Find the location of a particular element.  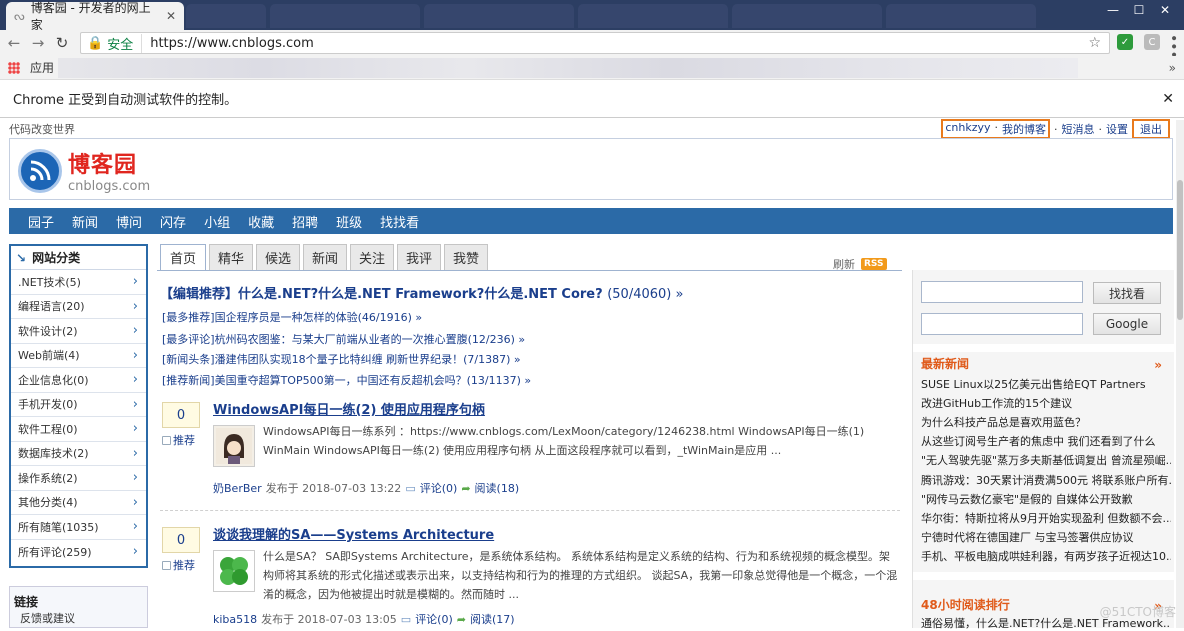

site-search-button: 找找看 is located at coordinates (1127, 293).